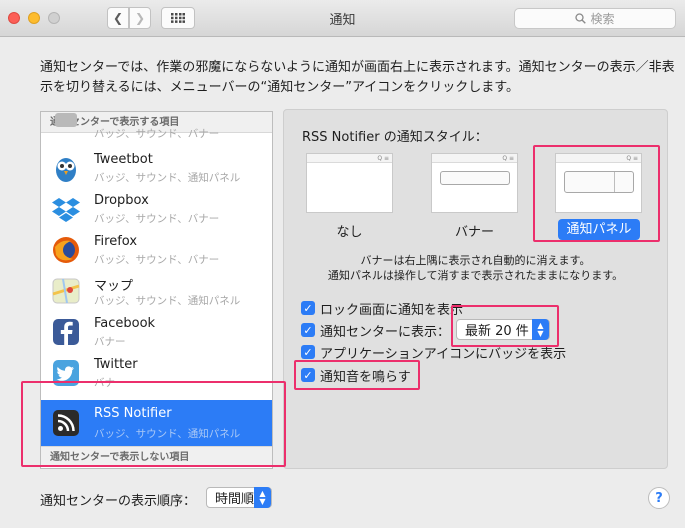 The width and height of the screenshot is (685, 528). I want to click on nc-count-select: 最新 20 件 ▲ ▼, so click(503, 329).